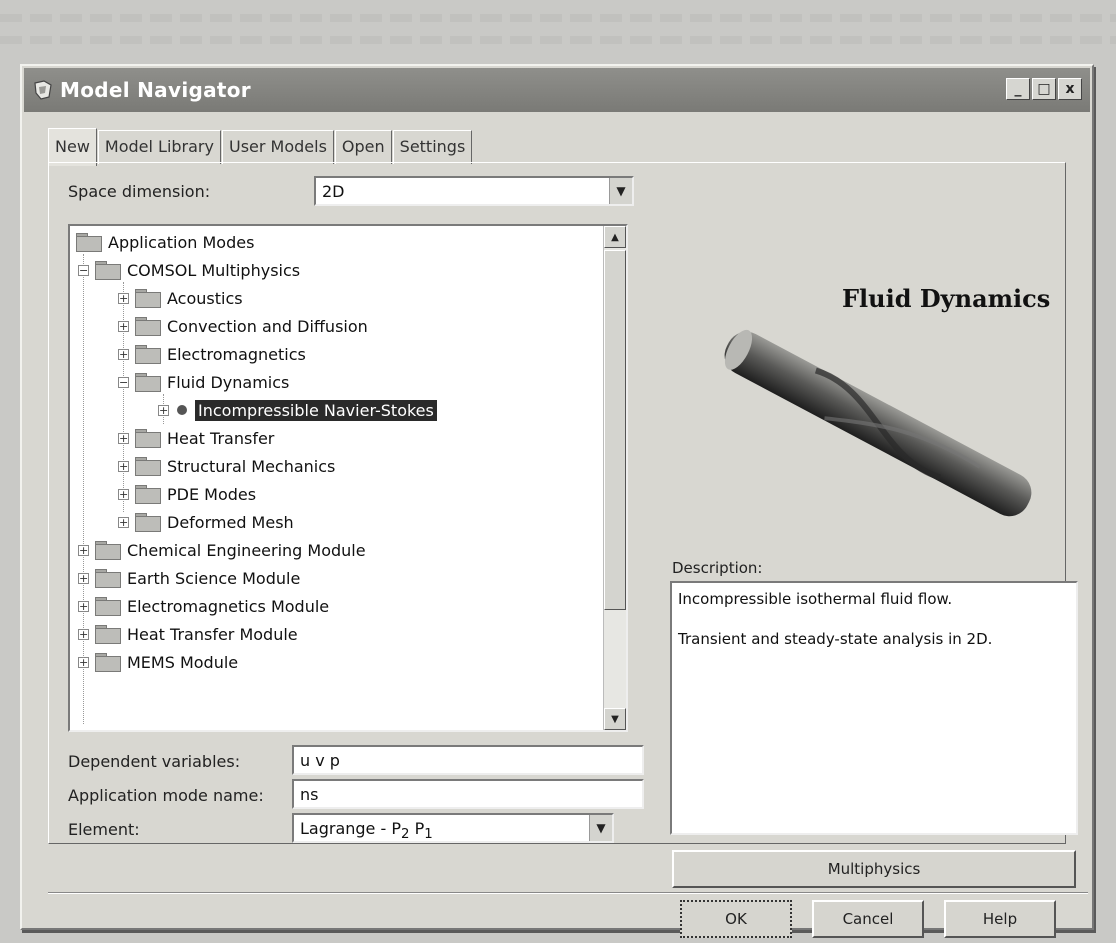 Image resolution: width=1116 pixels, height=943 pixels. I want to click on fluid-dynamics-preview-image, so click(878, 423).